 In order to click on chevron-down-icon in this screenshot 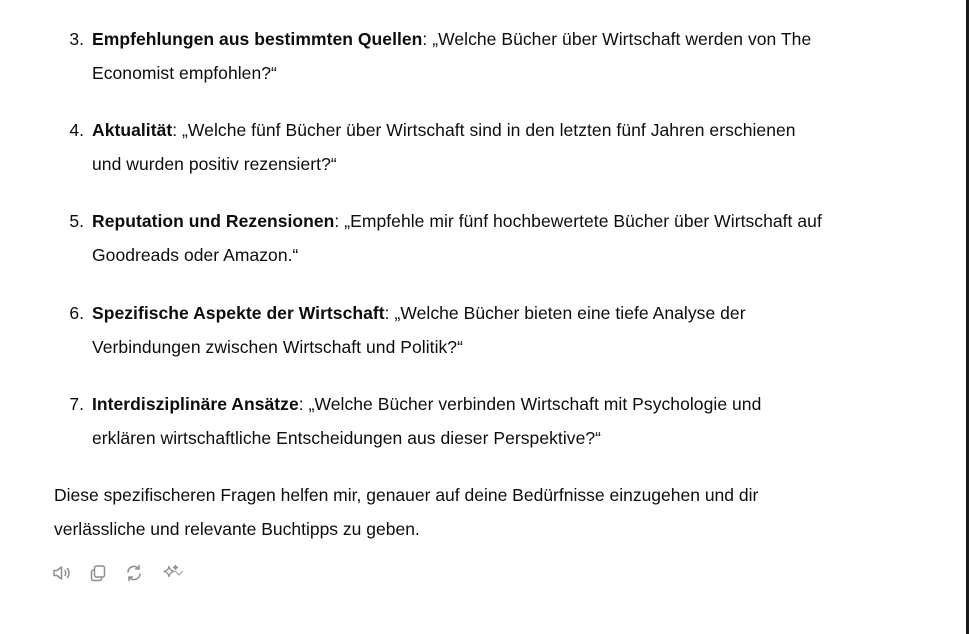, I will do `click(179, 573)`.